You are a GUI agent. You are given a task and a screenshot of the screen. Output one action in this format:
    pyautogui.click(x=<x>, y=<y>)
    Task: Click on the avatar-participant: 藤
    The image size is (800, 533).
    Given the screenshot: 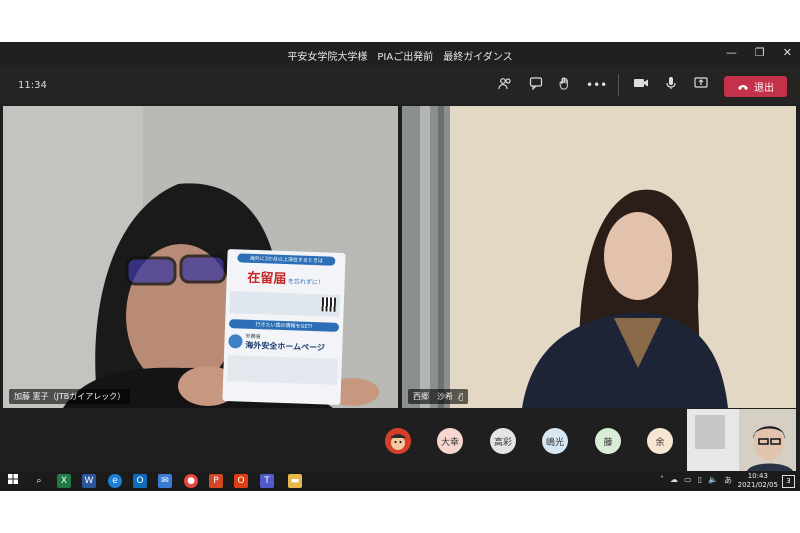 What is the action you would take?
    pyautogui.click(x=608, y=441)
    